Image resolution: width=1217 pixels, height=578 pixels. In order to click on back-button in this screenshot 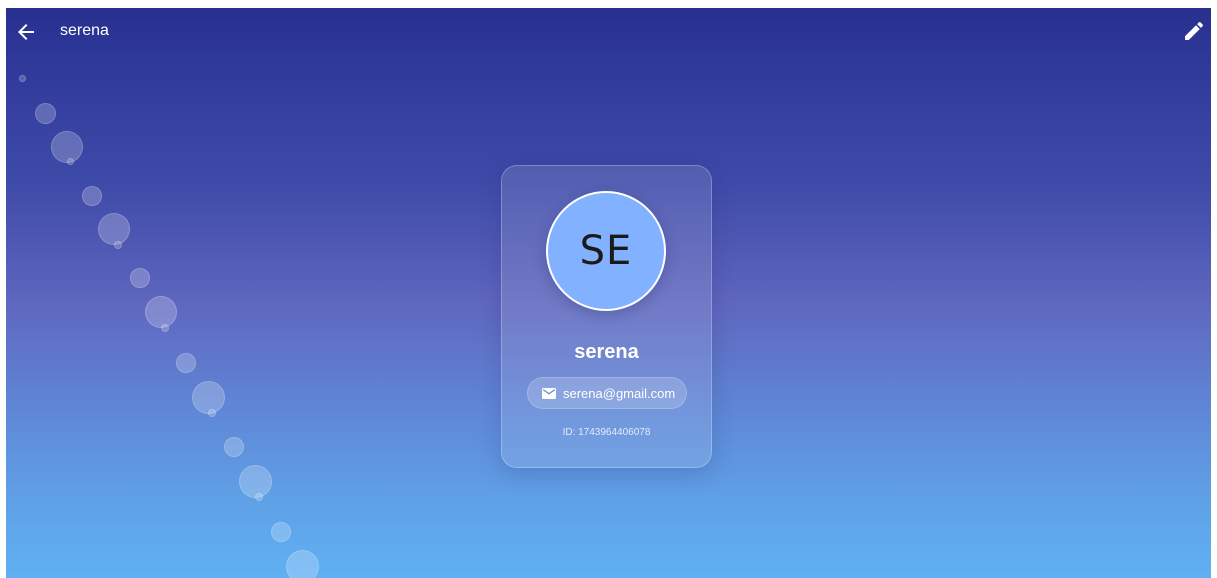, I will do `click(26, 32)`.